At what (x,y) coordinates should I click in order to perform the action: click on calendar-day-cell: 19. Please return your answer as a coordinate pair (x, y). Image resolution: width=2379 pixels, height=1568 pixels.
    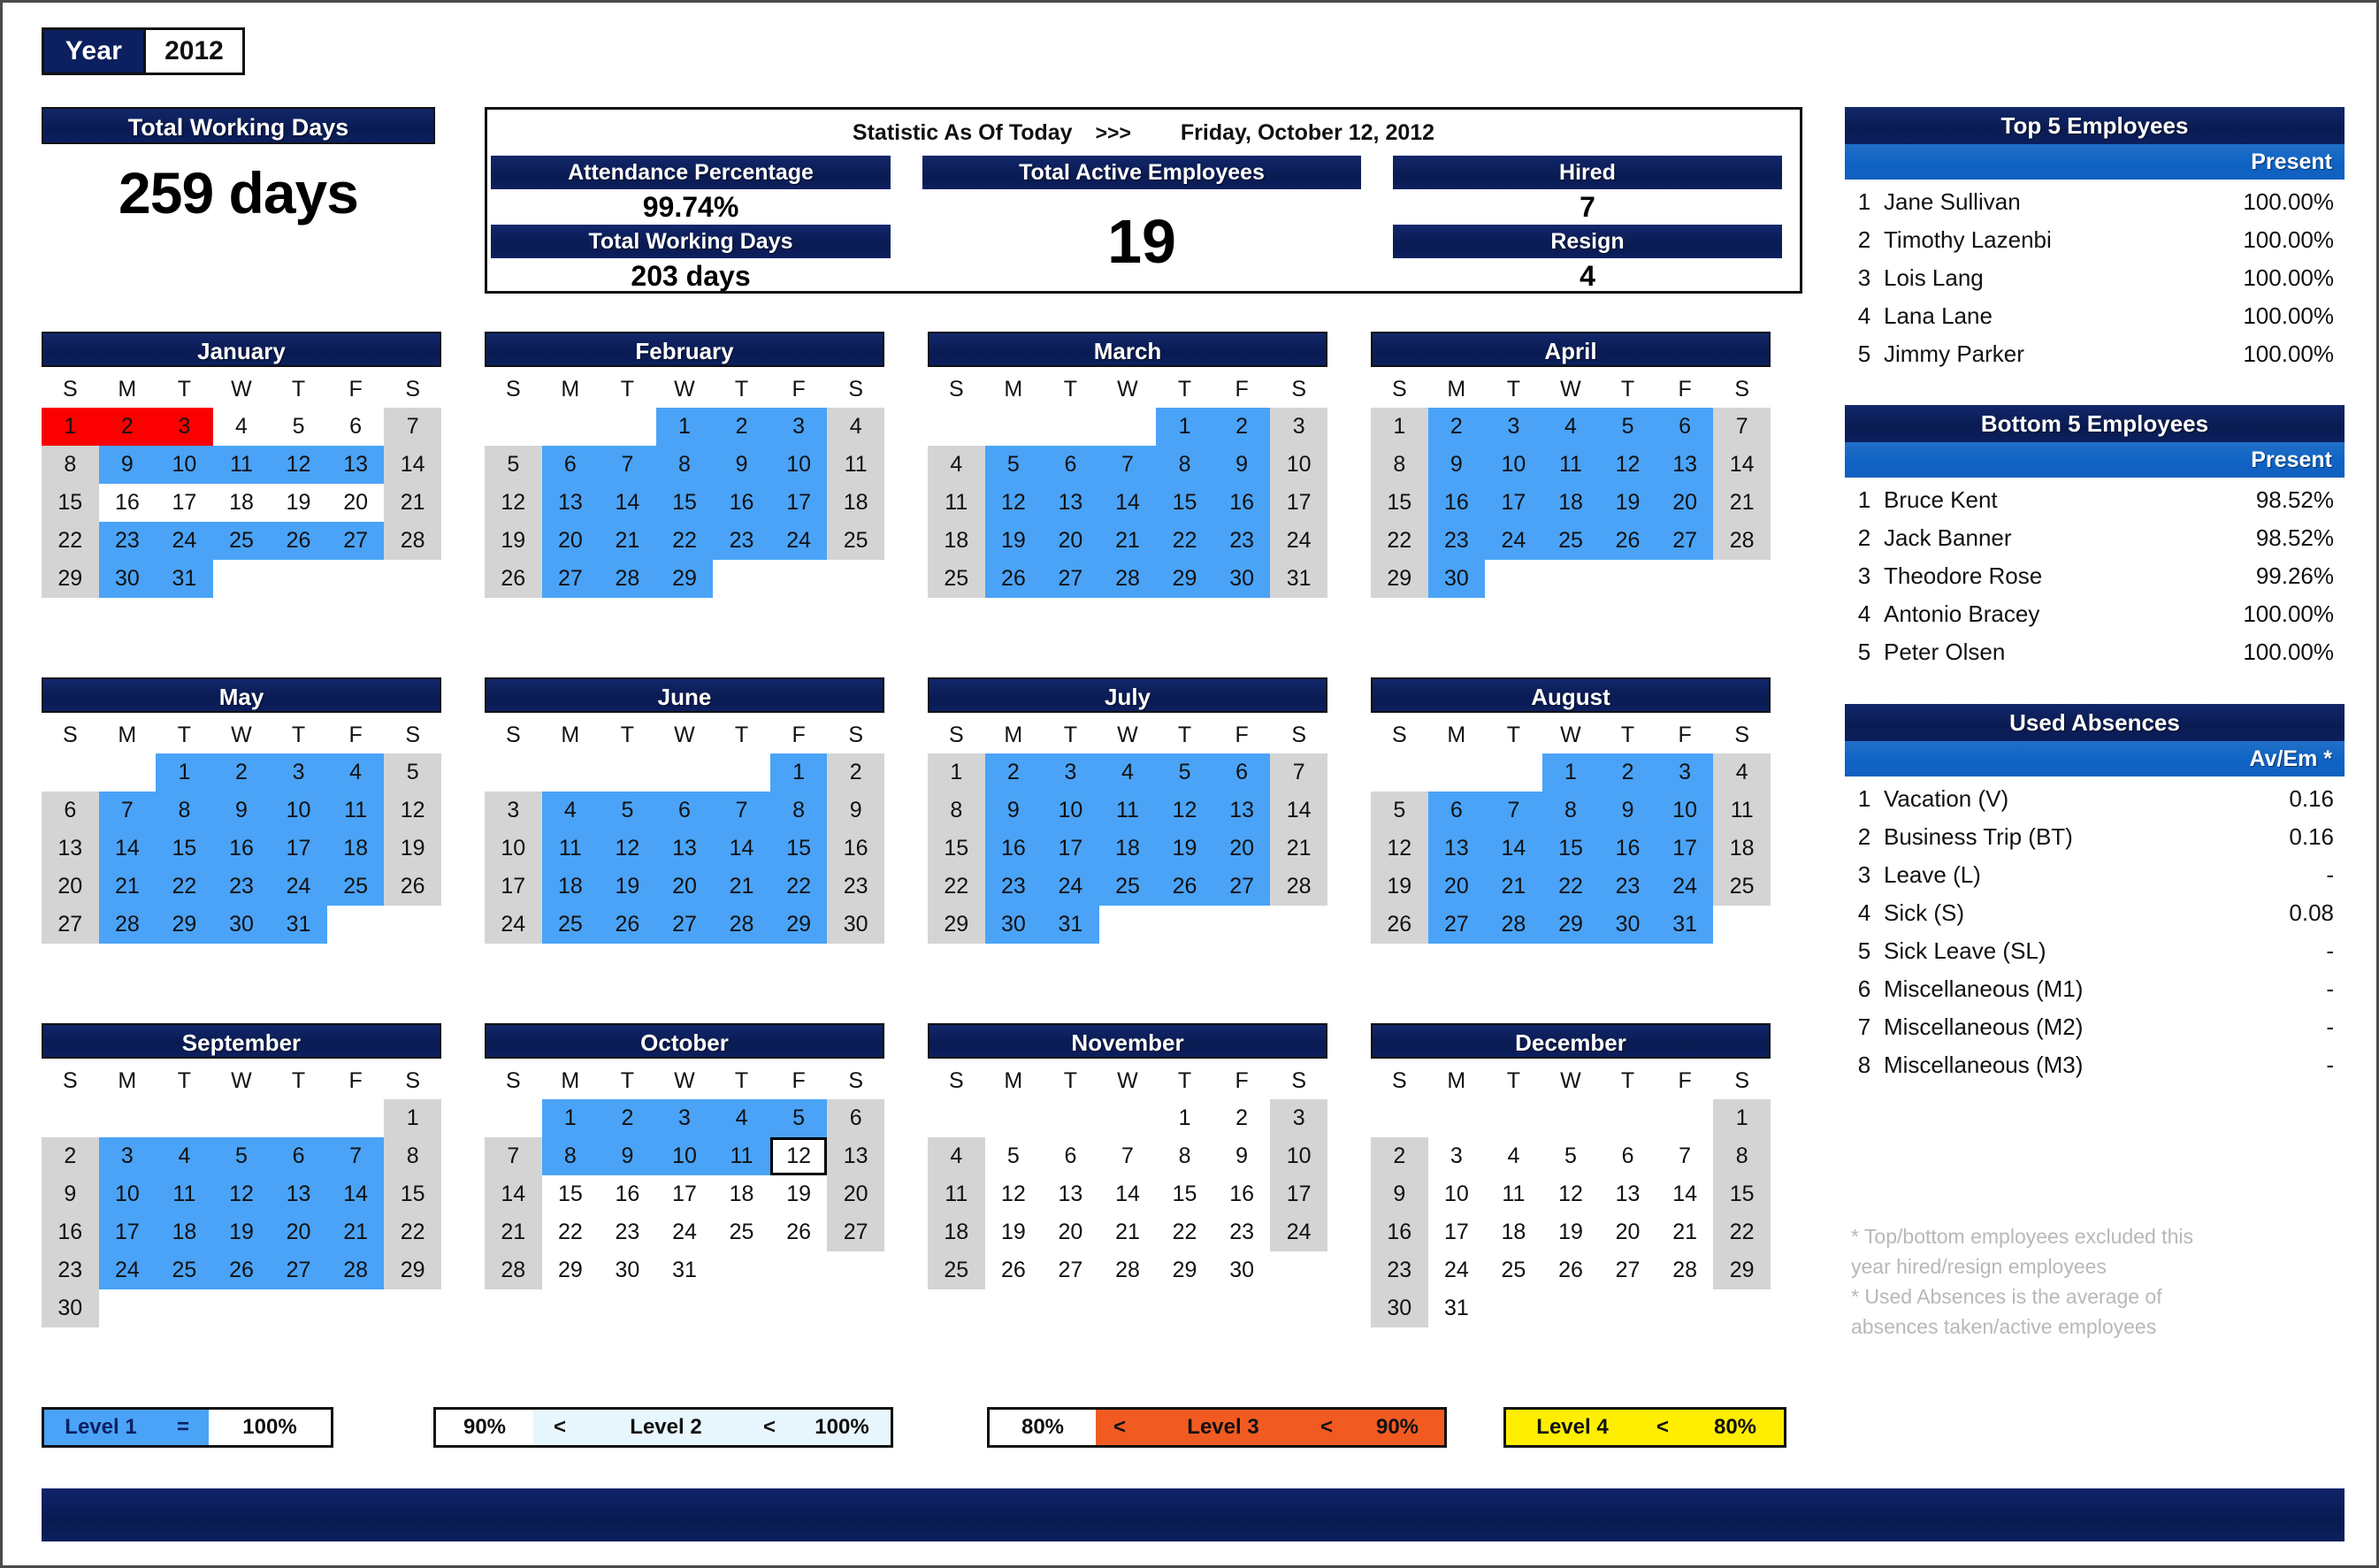
    Looking at the image, I should click on (1627, 503).